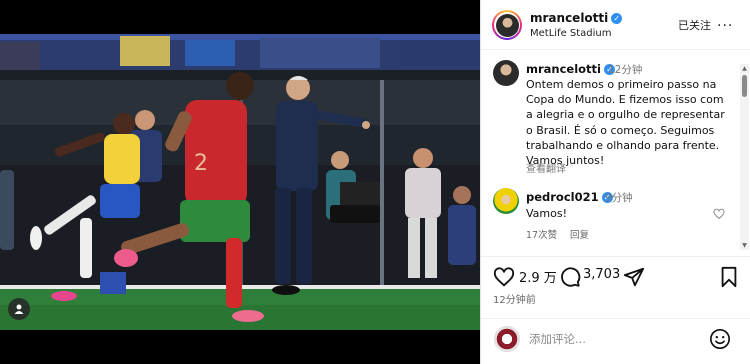 The image size is (750, 364). I want to click on comment-button, so click(570, 279).